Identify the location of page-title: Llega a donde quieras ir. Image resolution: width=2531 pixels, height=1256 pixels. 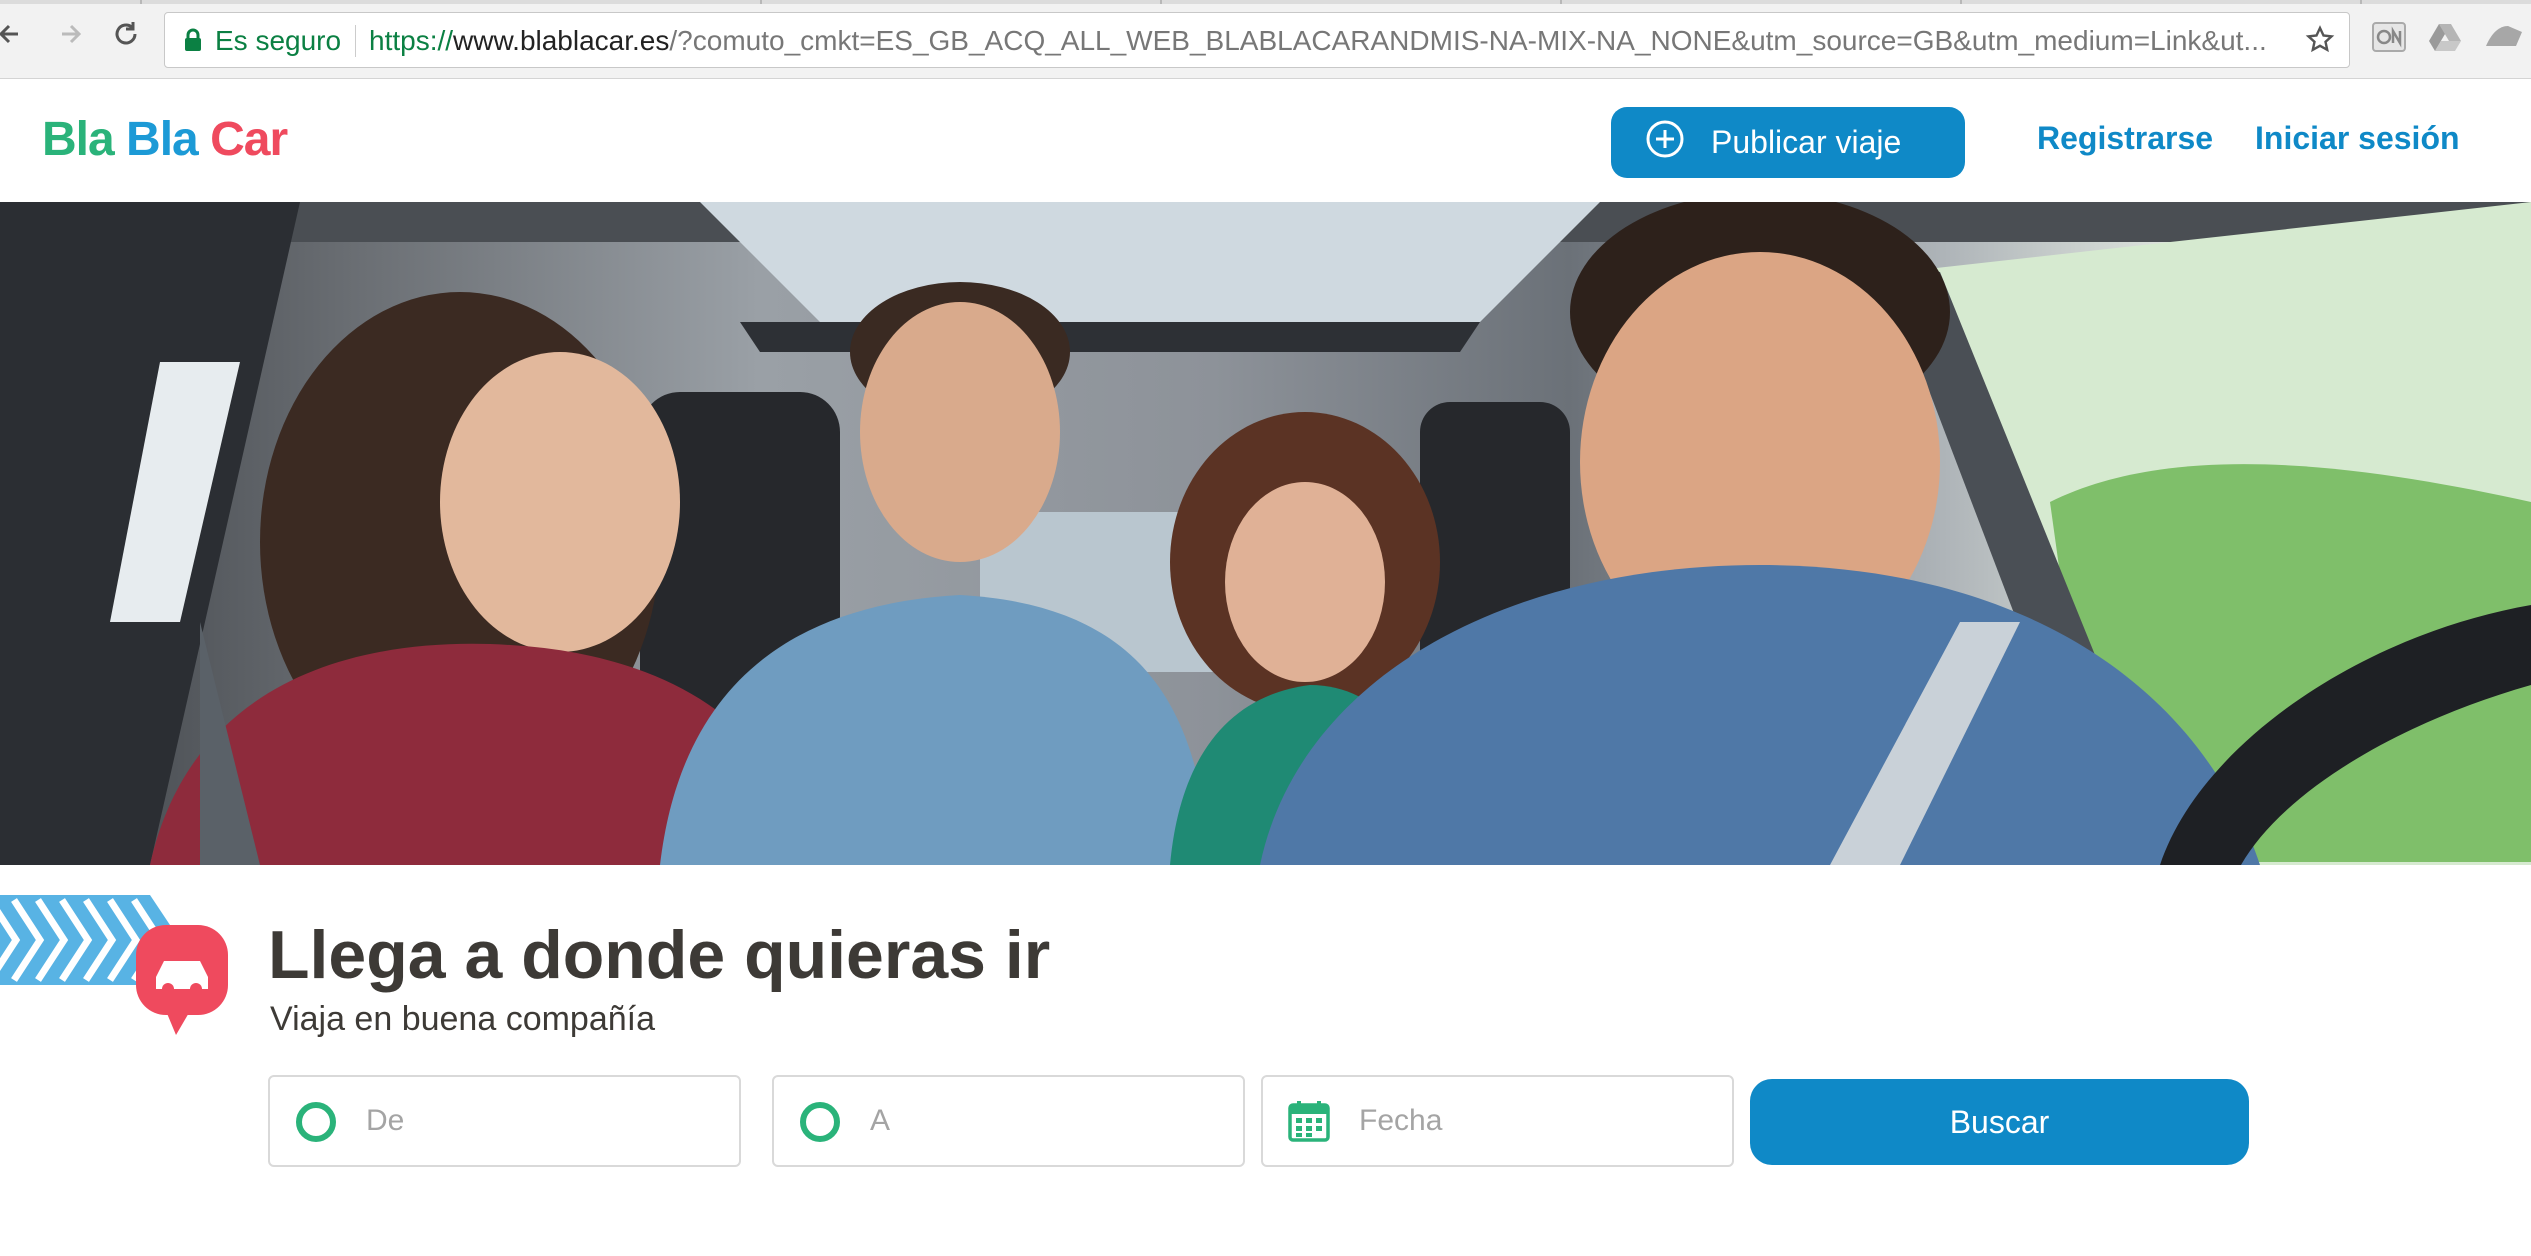
(659, 955).